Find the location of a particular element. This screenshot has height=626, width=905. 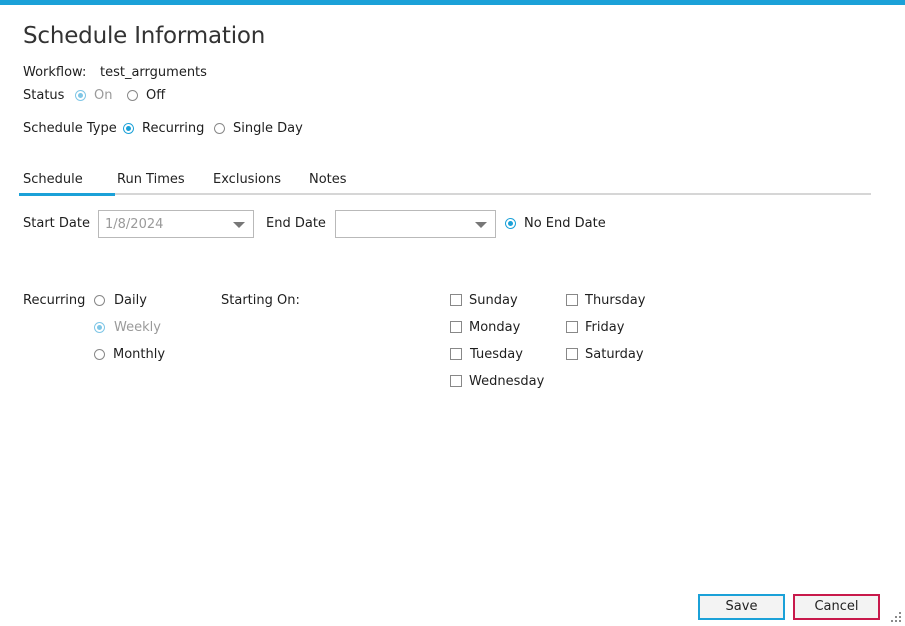

starting-on-label: Starting On: is located at coordinates (260, 300).